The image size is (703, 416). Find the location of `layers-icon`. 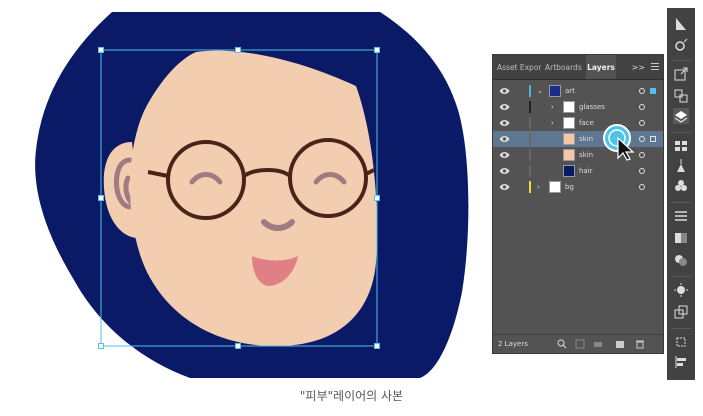

layers-icon is located at coordinates (681, 116).